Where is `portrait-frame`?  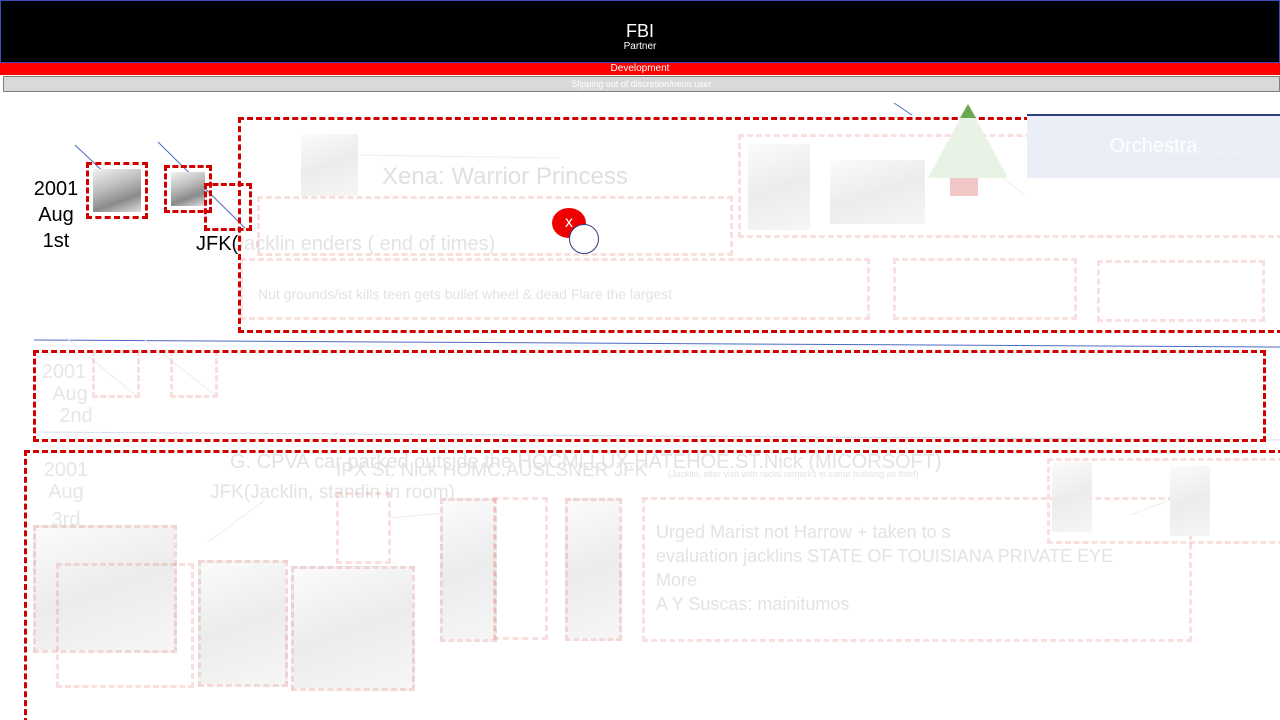 portrait-frame is located at coordinates (117, 190).